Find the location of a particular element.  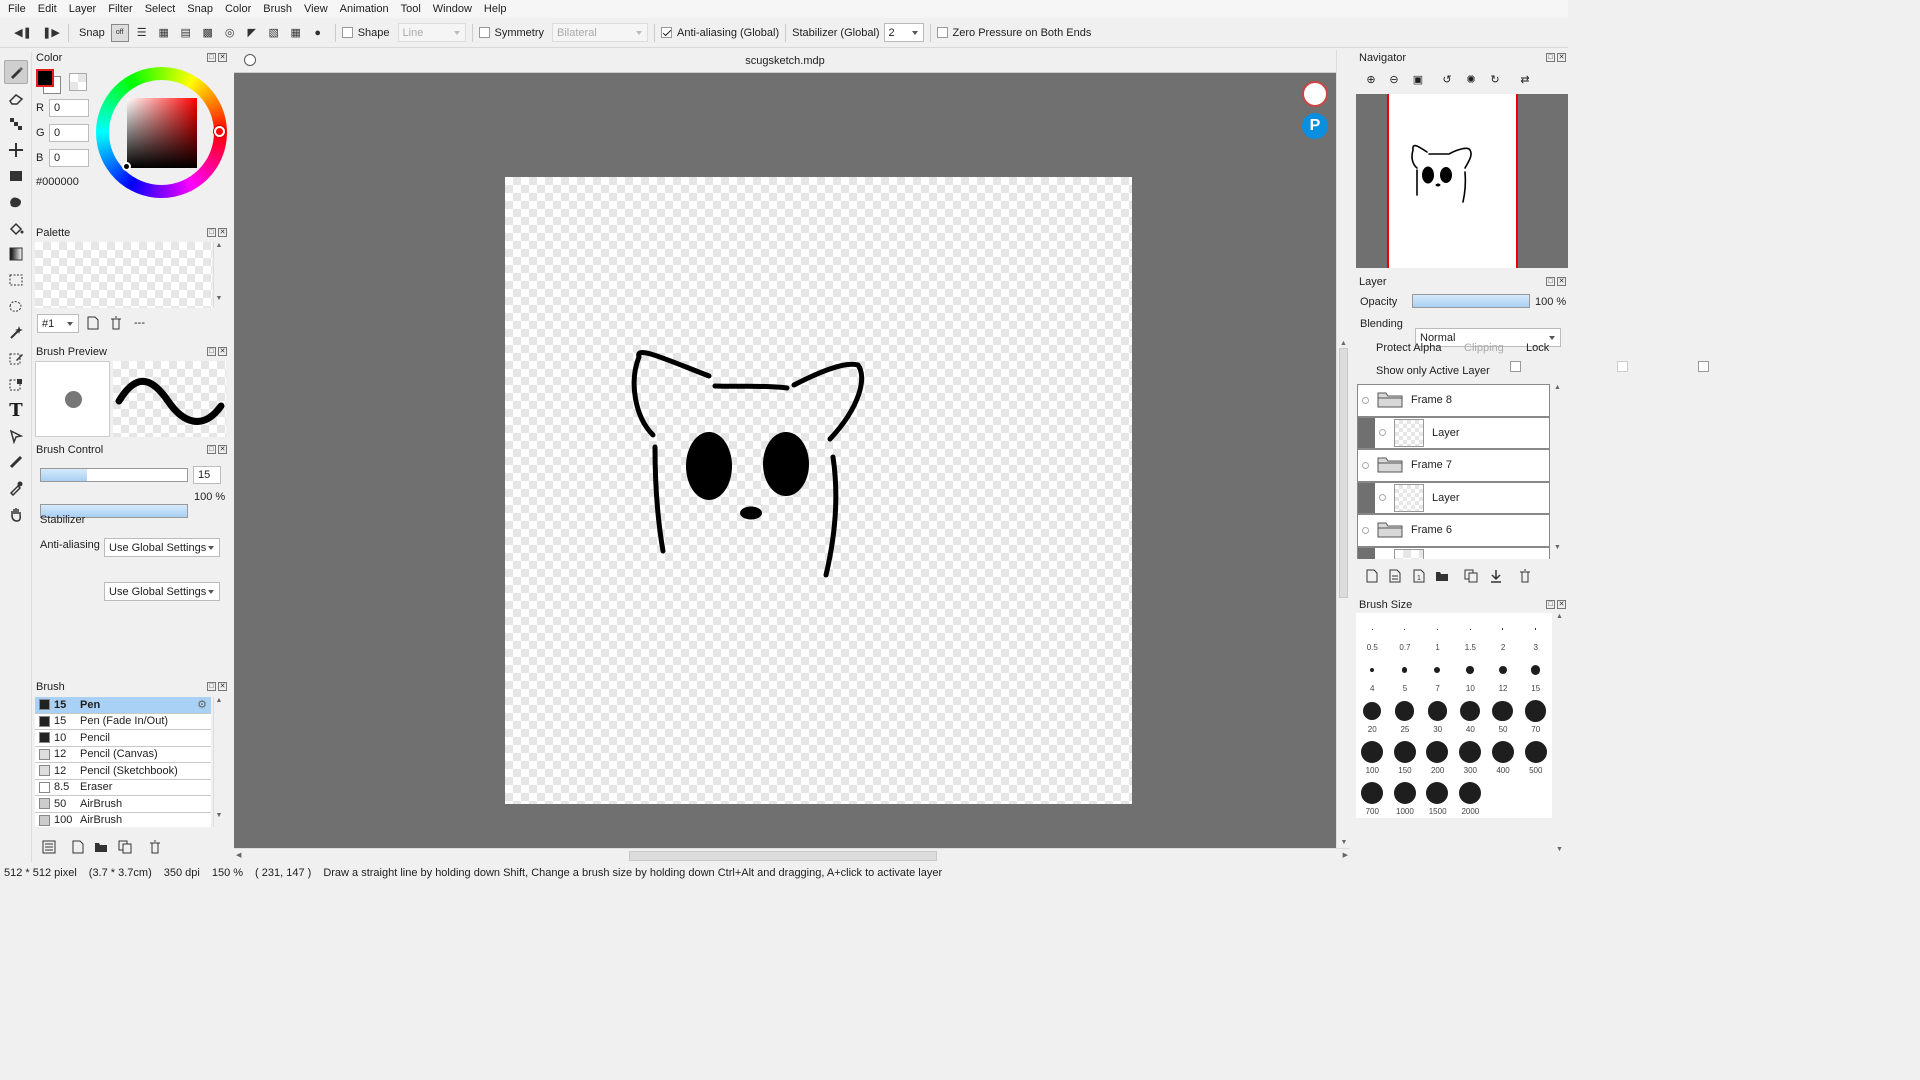

shape-checkbox is located at coordinates (347, 32).